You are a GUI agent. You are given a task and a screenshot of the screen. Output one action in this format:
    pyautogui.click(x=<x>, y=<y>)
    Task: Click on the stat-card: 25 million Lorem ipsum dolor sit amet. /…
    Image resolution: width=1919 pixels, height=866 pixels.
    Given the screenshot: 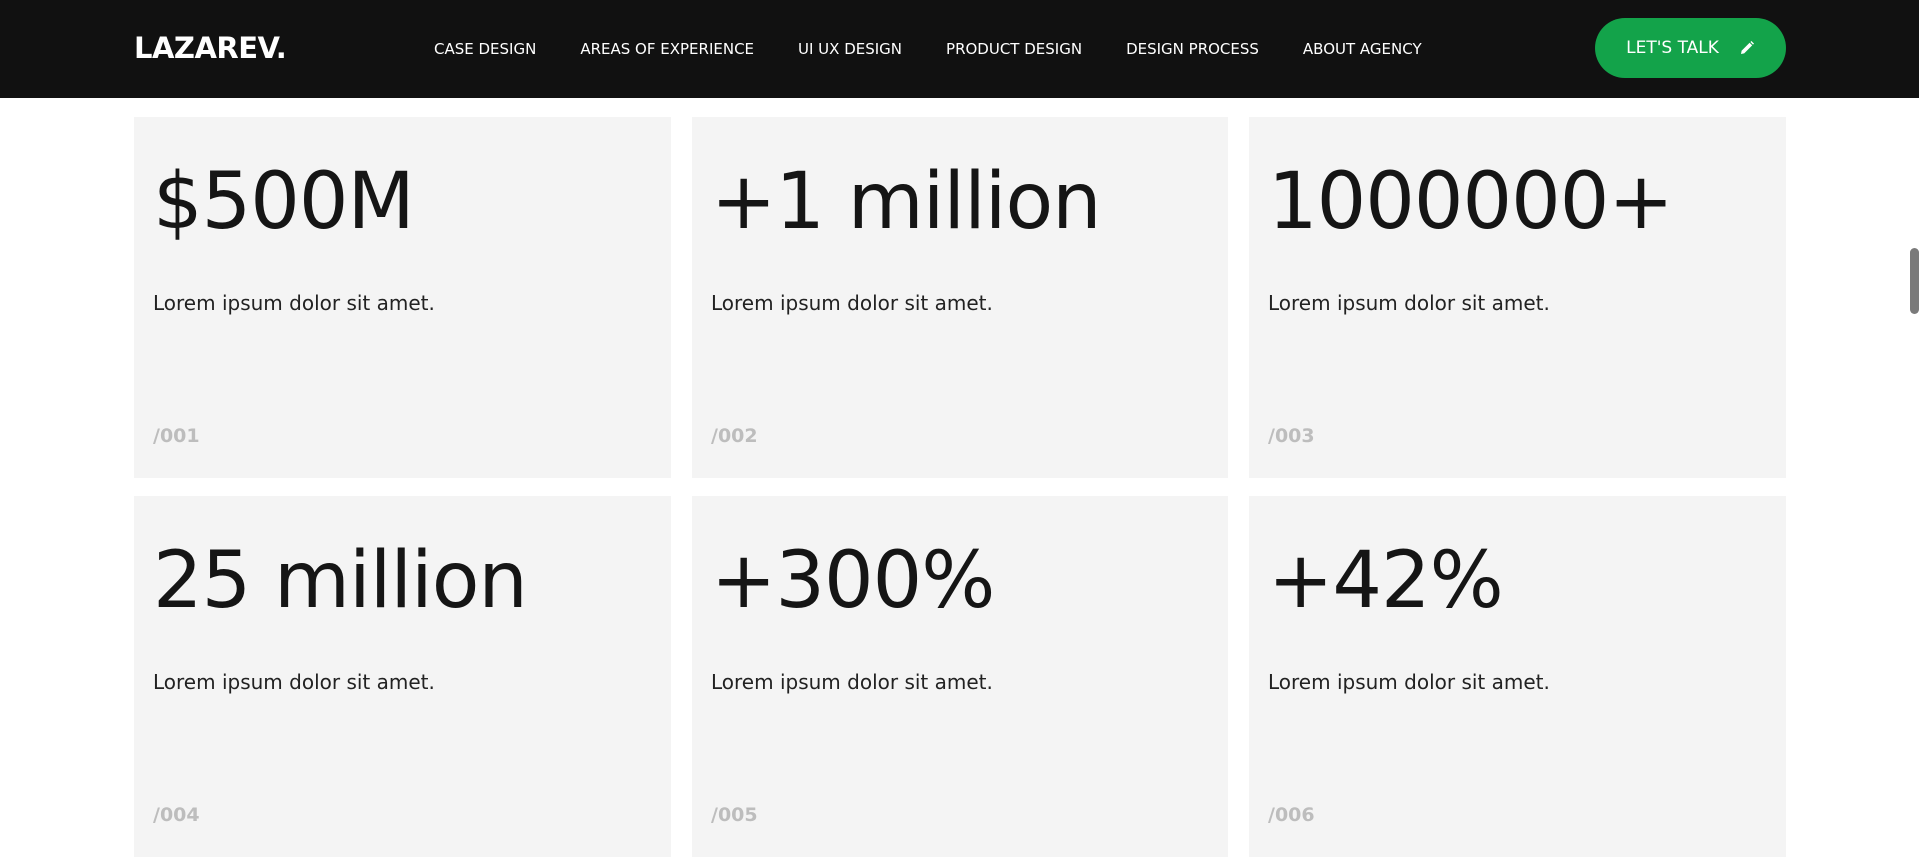 What is the action you would take?
    pyautogui.click(x=402, y=676)
    